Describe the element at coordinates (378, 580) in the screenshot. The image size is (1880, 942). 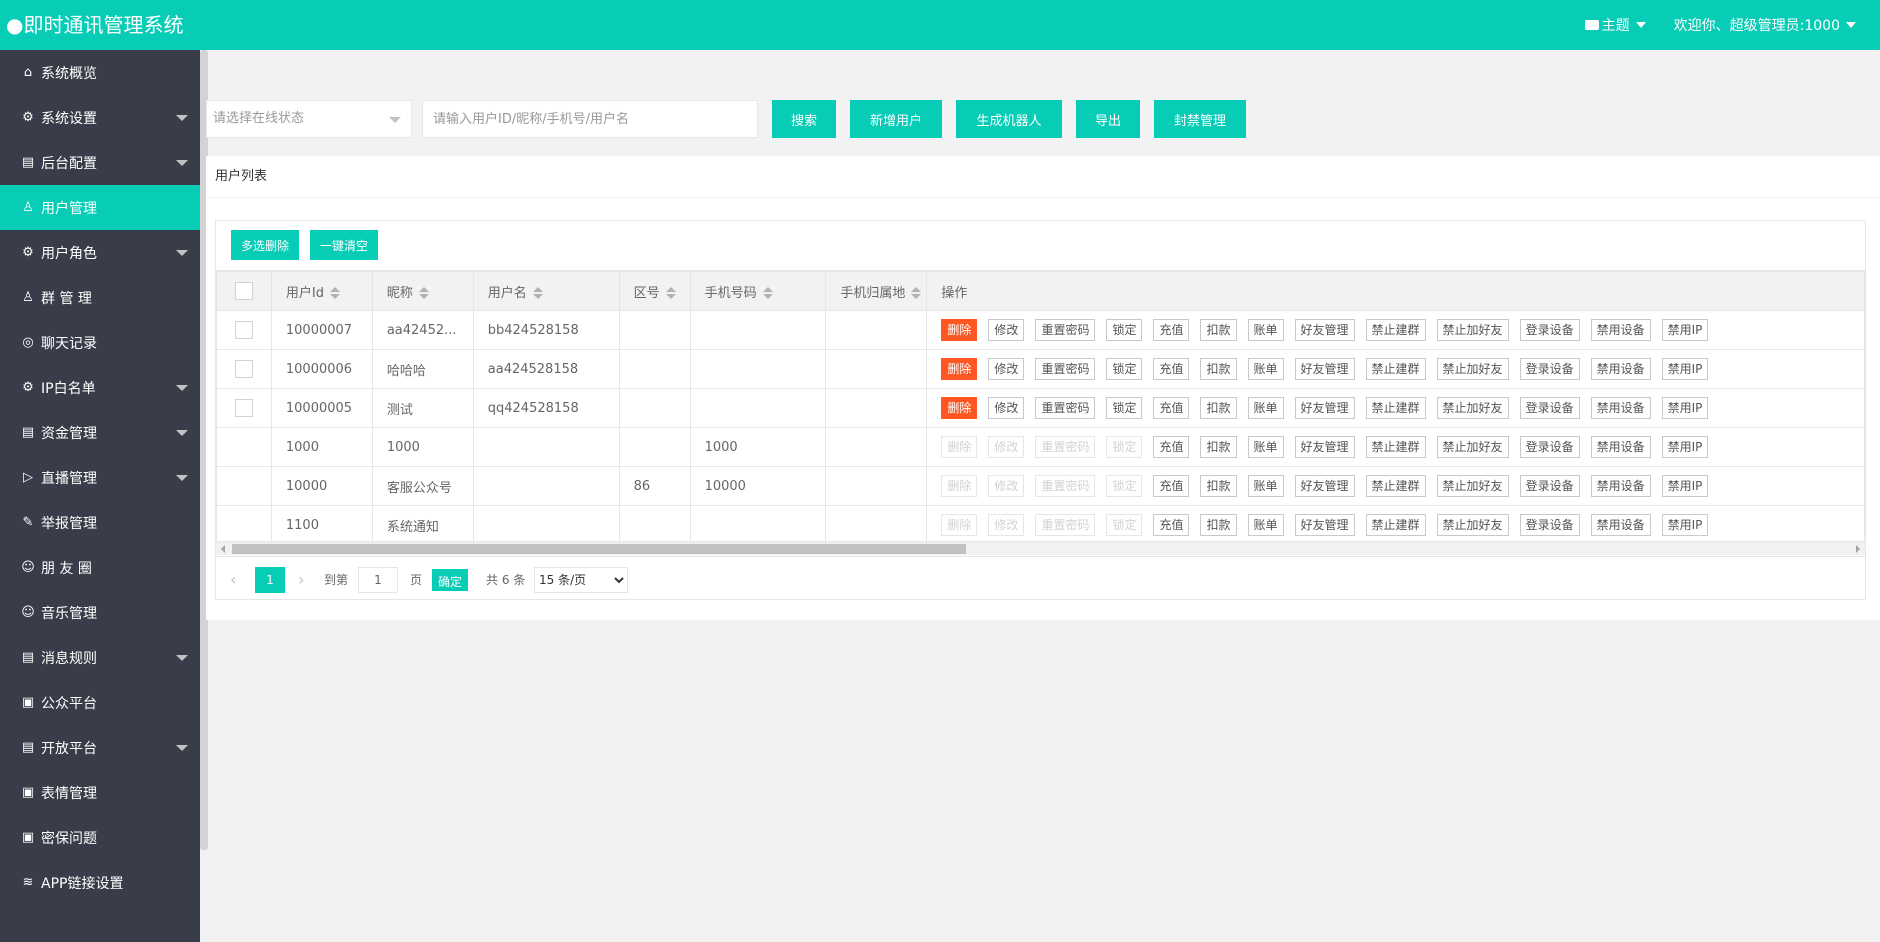
I see `goto-page-input` at that location.